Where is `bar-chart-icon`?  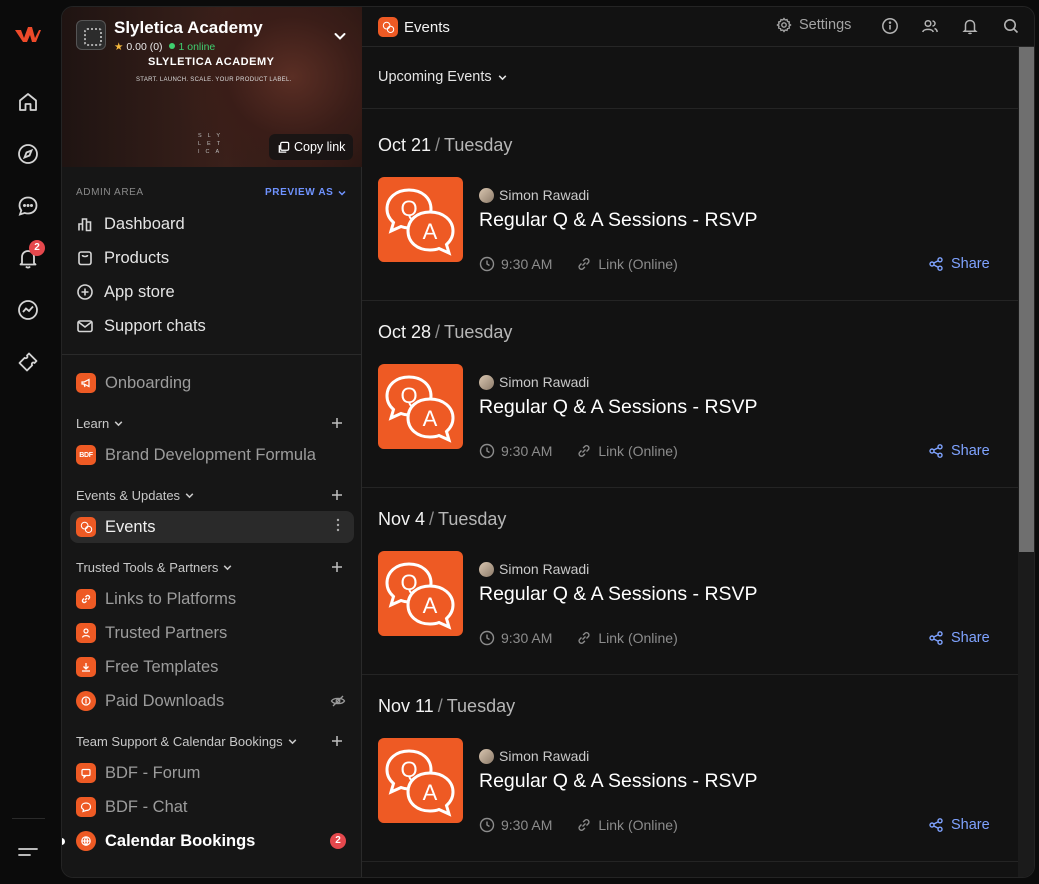
bar-chart-icon is located at coordinates (85, 224).